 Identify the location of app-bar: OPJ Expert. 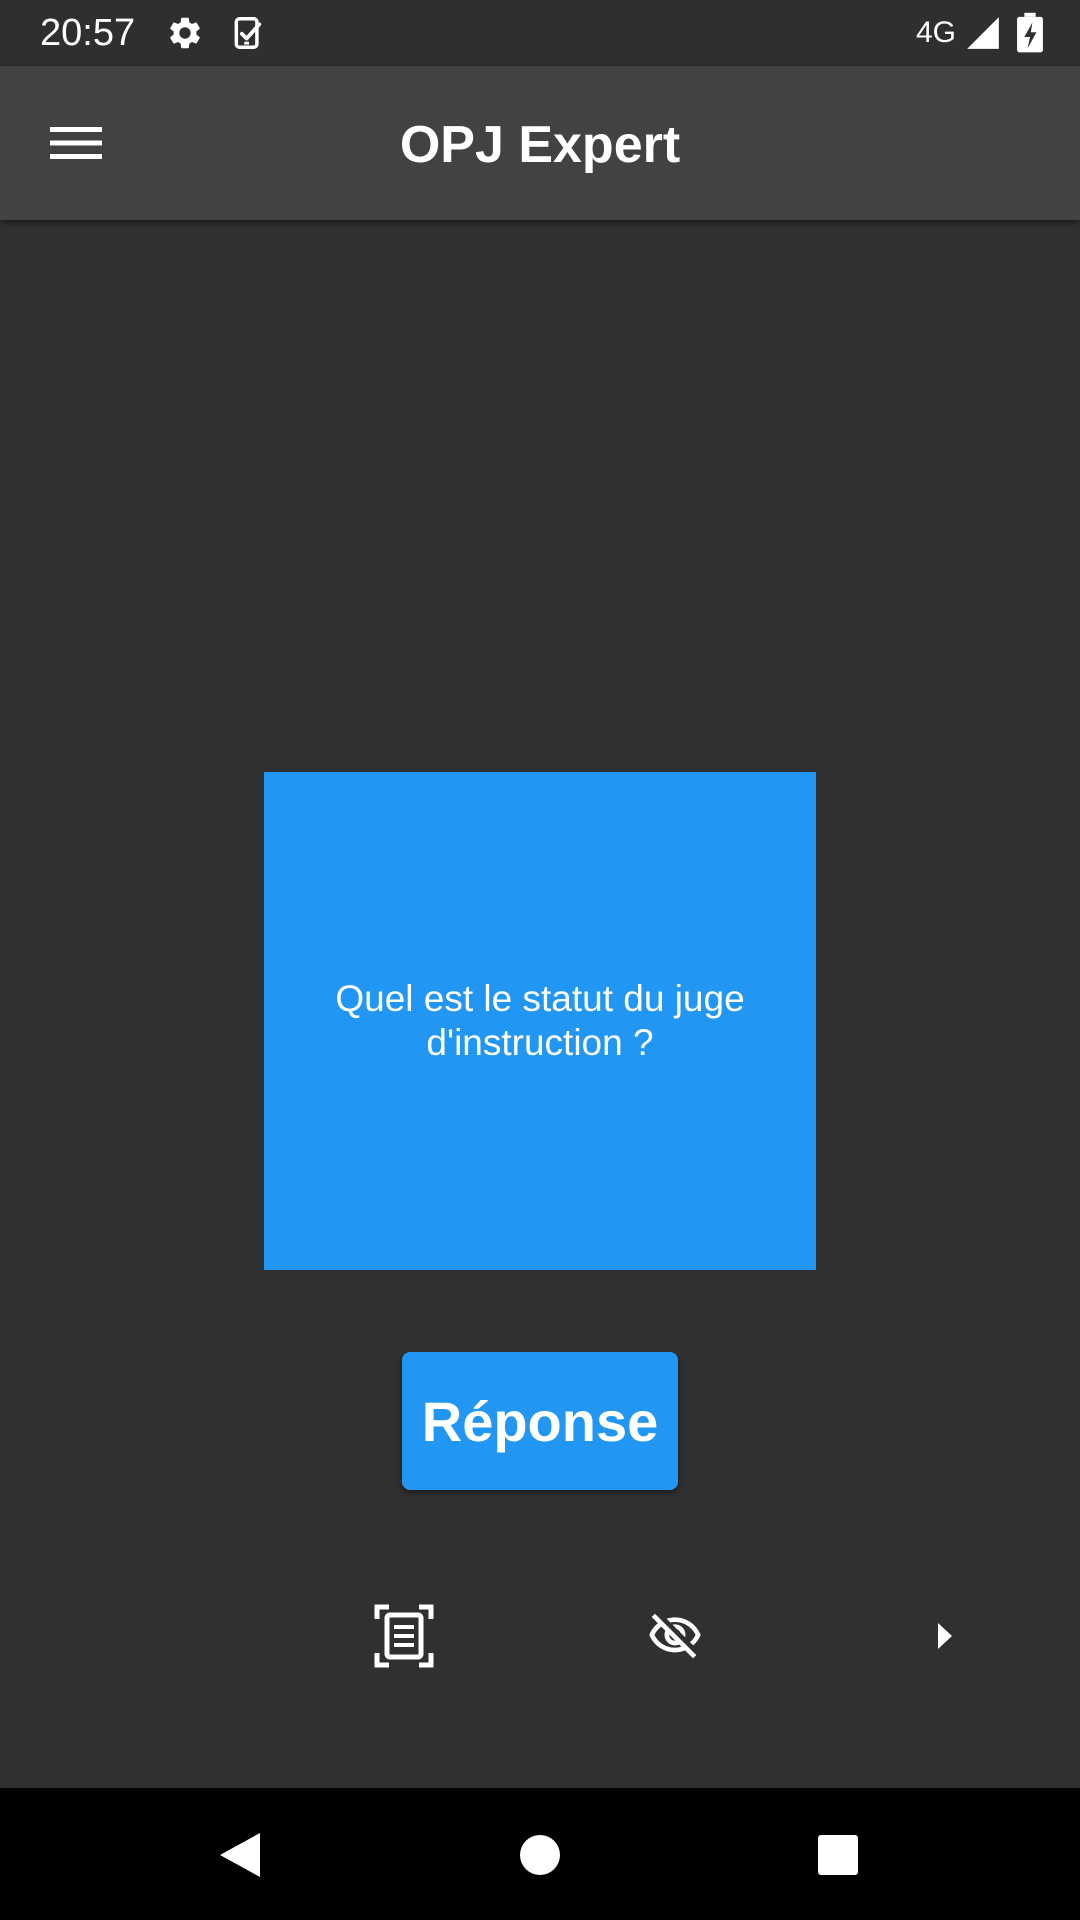
(540, 143).